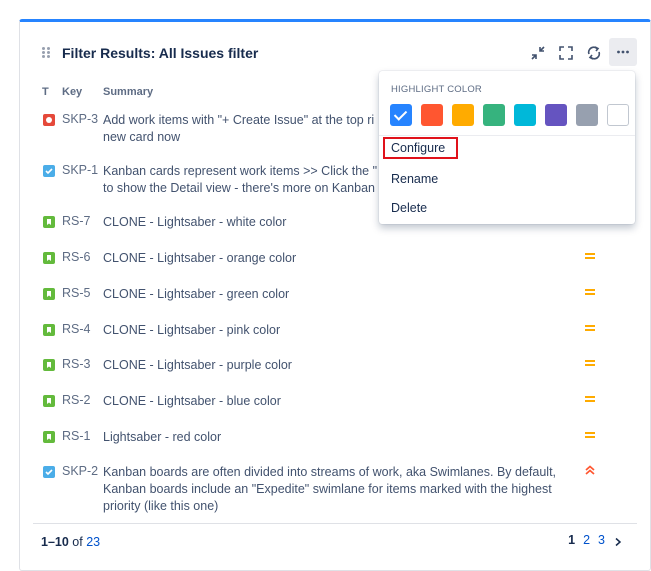 The height and width of the screenshot is (571, 651). Describe the element at coordinates (338, 294) in the screenshot. I see `issue-summary: CLONE - Lightsaber - green color` at that location.